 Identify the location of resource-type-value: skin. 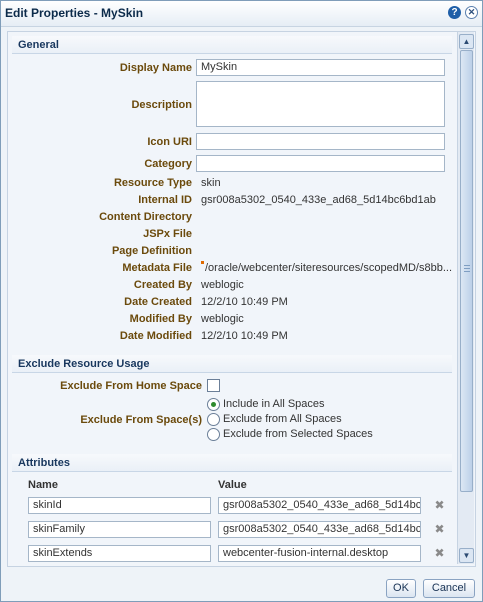
(211, 183).